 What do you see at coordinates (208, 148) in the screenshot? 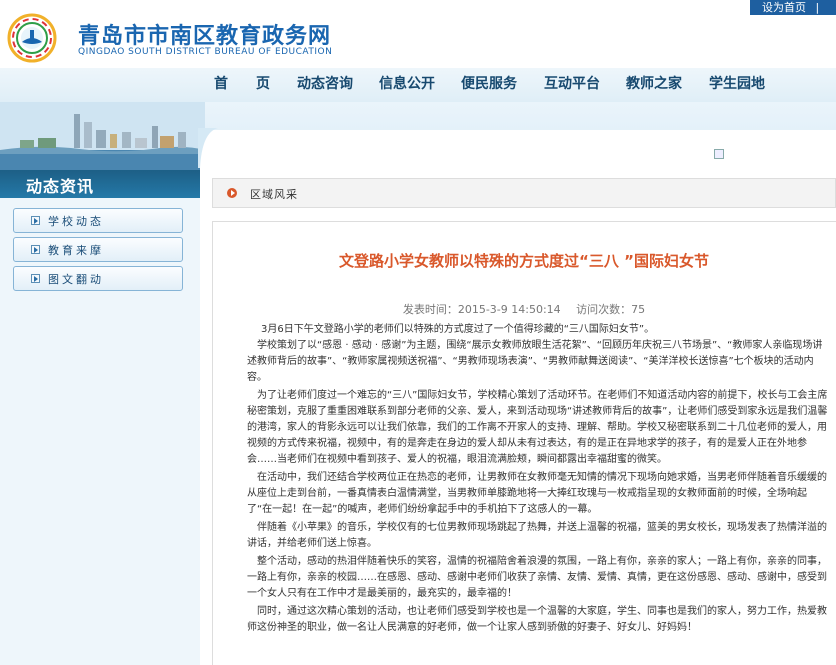
I see `corner-decoration` at bounding box center [208, 148].